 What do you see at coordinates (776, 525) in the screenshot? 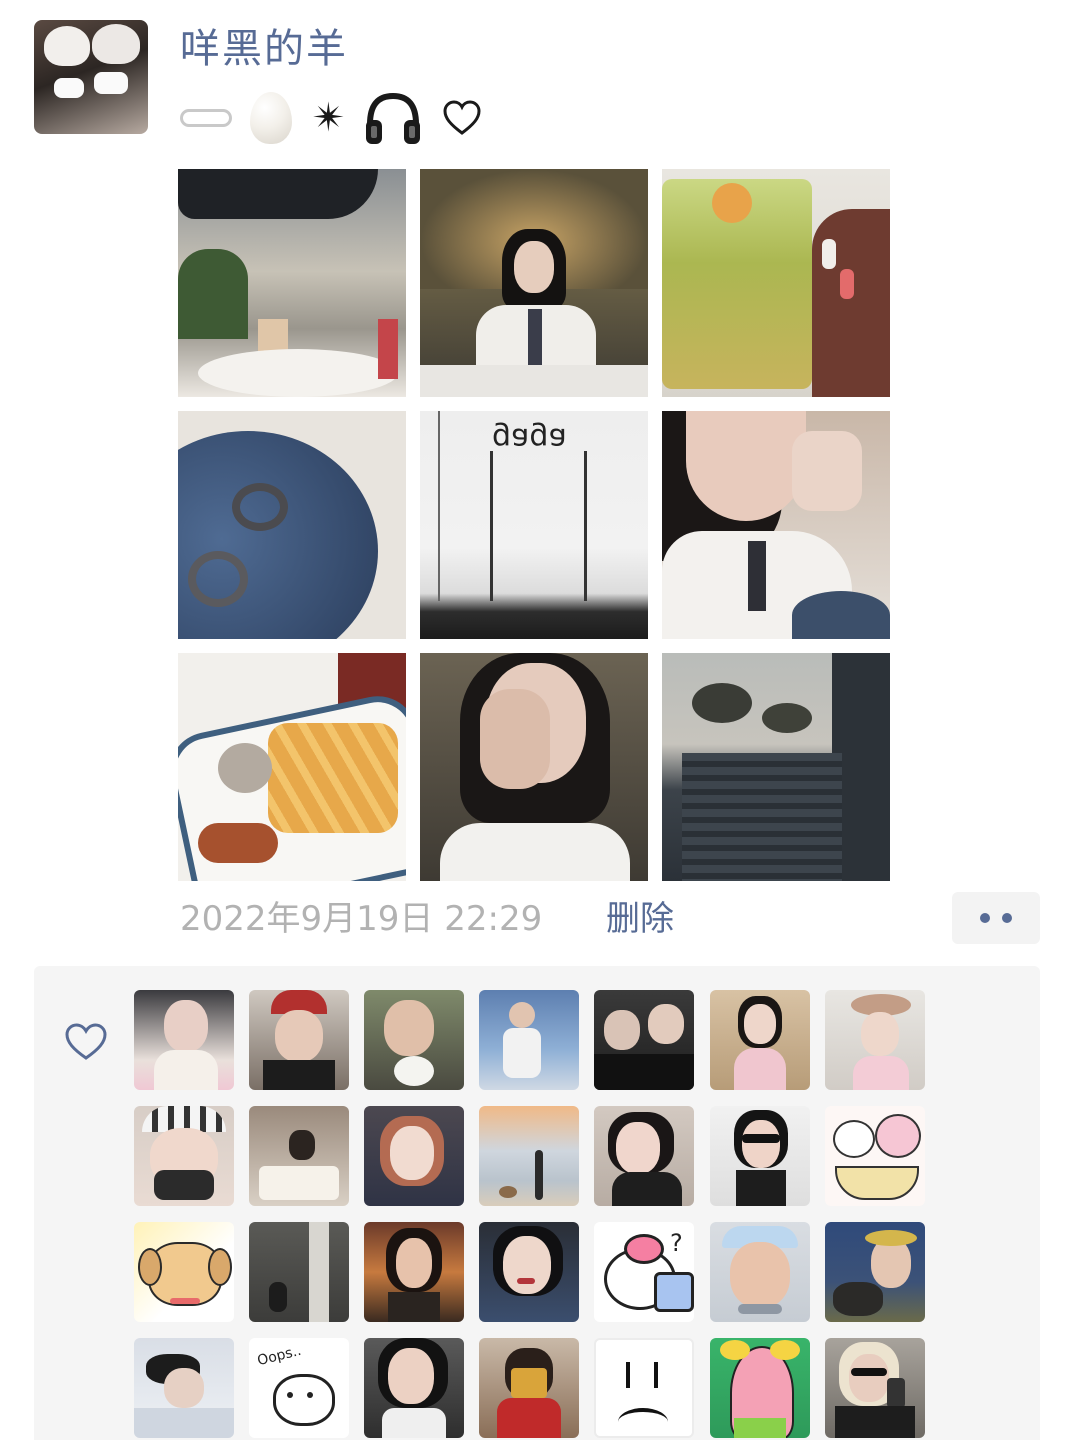
I see `selfie-nails-photo` at bounding box center [776, 525].